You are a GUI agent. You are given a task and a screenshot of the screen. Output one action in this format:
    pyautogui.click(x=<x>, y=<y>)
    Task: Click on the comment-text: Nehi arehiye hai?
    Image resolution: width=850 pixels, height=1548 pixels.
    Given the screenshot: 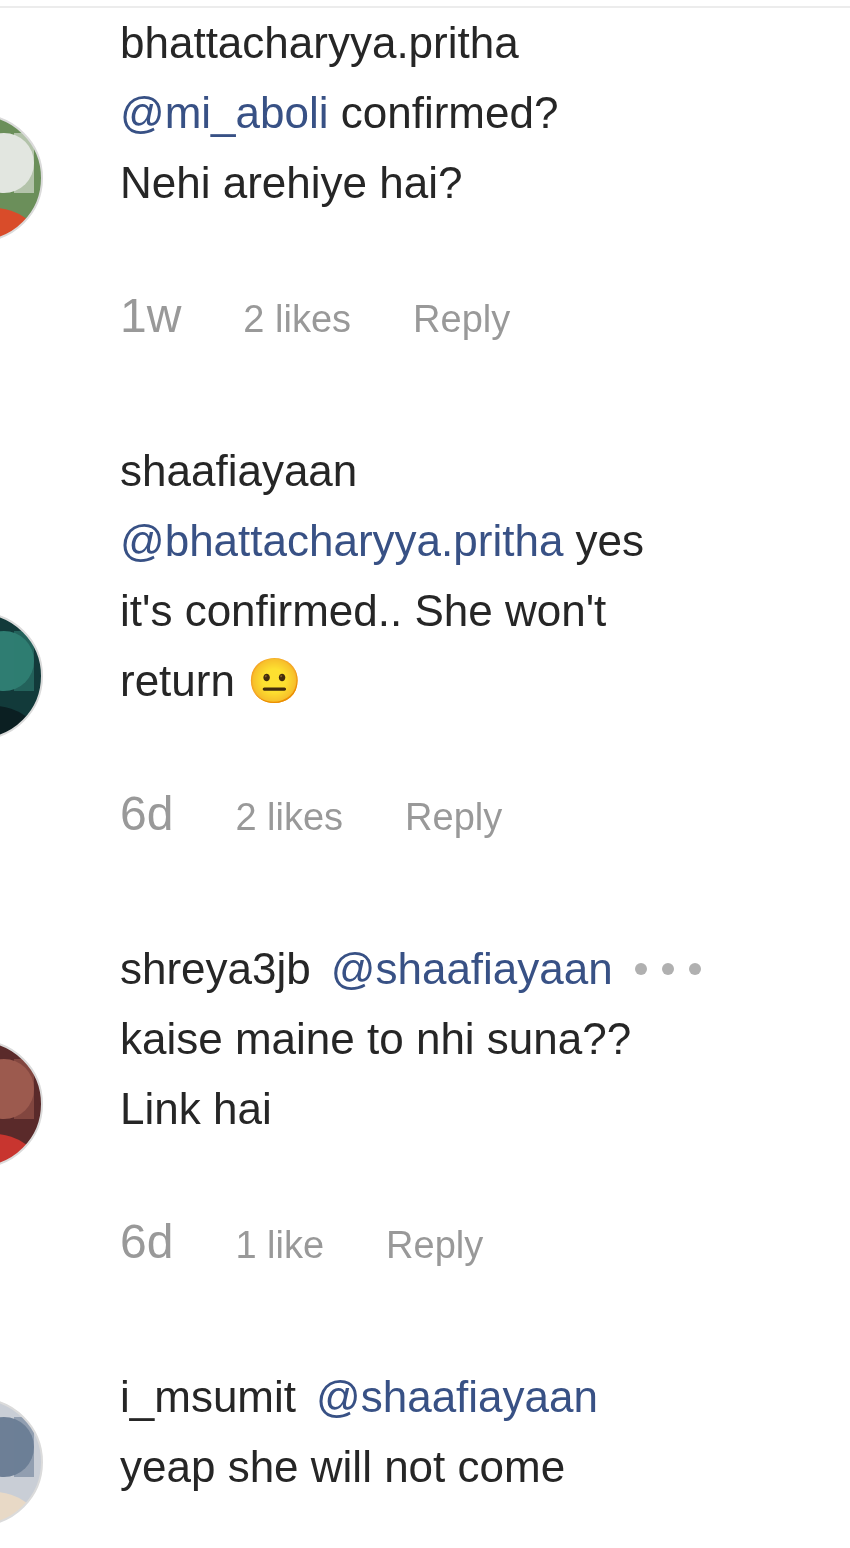 What is the action you would take?
    pyautogui.click(x=291, y=183)
    